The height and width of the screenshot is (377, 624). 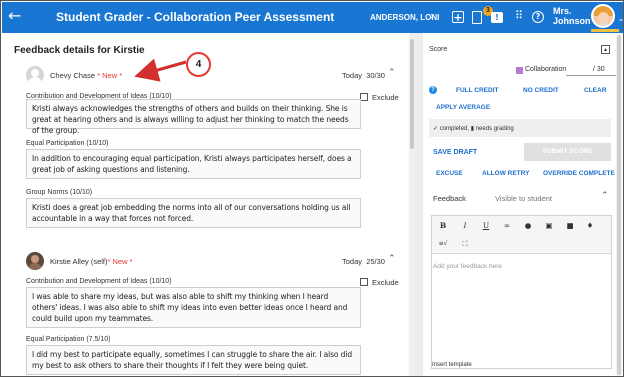 I want to click on expand-icon: ▴, so click(x=605, y=49).